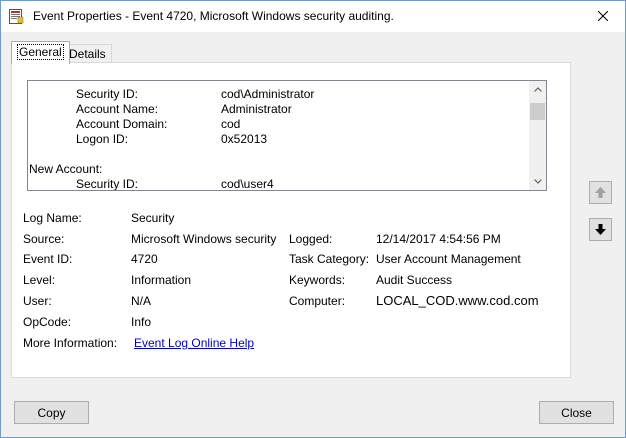 The width and height of the screenshot is (626, 438). I want to click on task-category-value: User Account Management, so click(448, 259).